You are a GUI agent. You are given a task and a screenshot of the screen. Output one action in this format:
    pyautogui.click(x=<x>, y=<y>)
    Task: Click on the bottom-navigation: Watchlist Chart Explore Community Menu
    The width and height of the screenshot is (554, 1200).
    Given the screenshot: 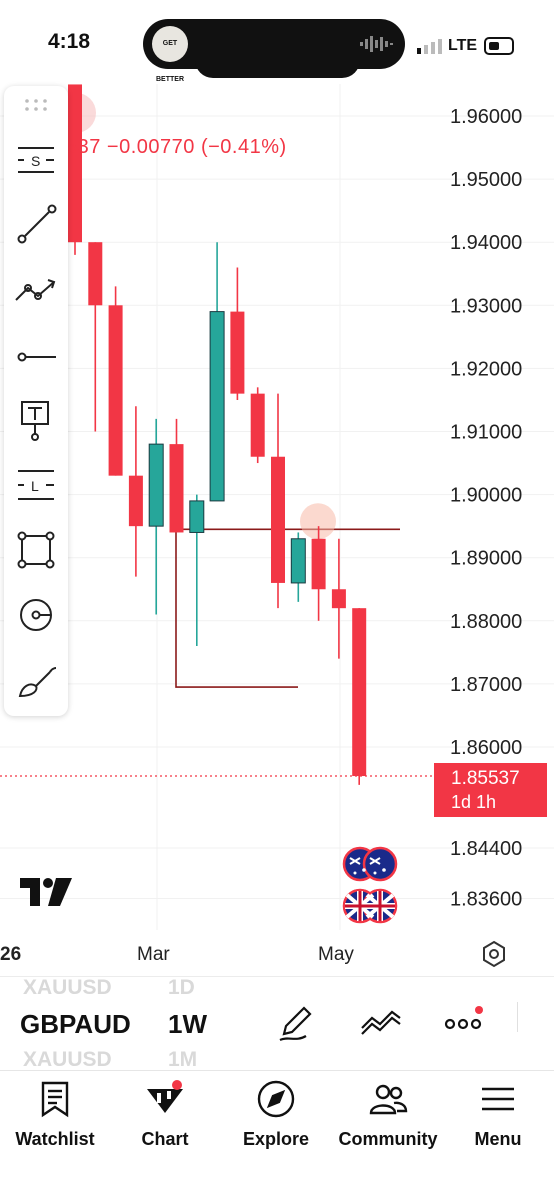 What is the action you would take?
    pyautogui.click(x=277, y=1135)
    